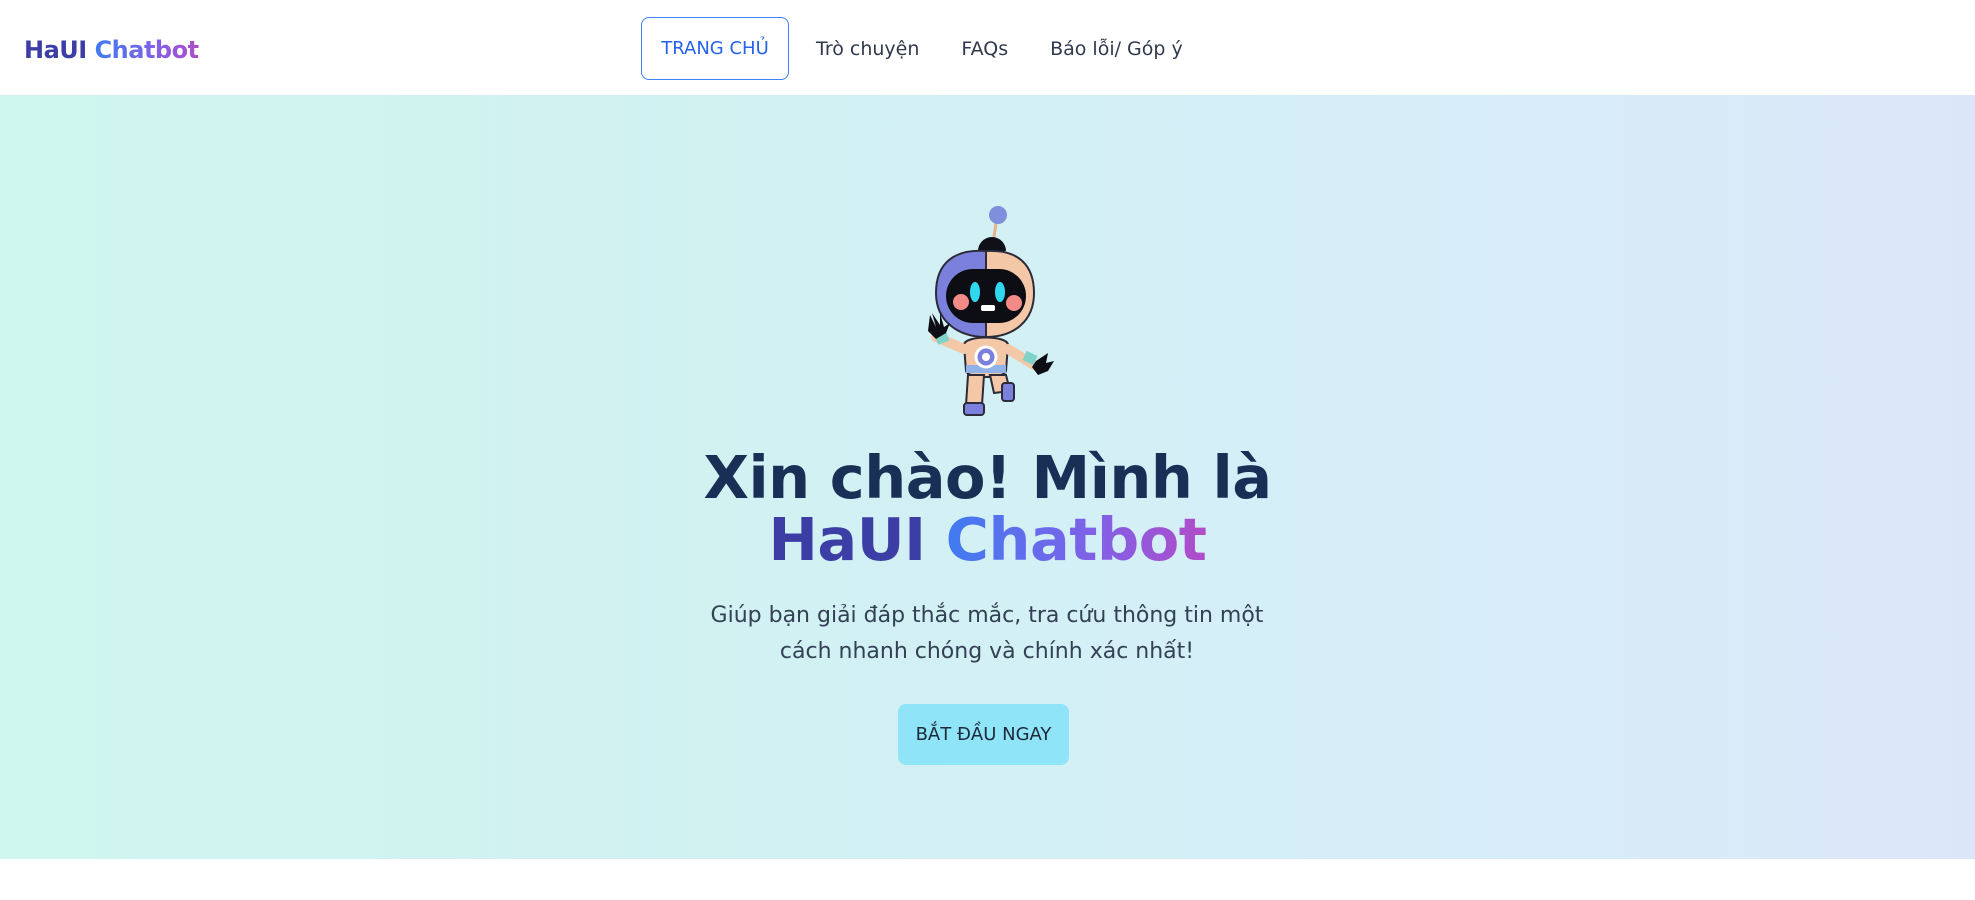 This screenshot has width=1975, height=900. Describe the element at coordinates (983, 734) in the screenshot. I see `start-now-button: BẮT ĐẦU NGAY` at that location.